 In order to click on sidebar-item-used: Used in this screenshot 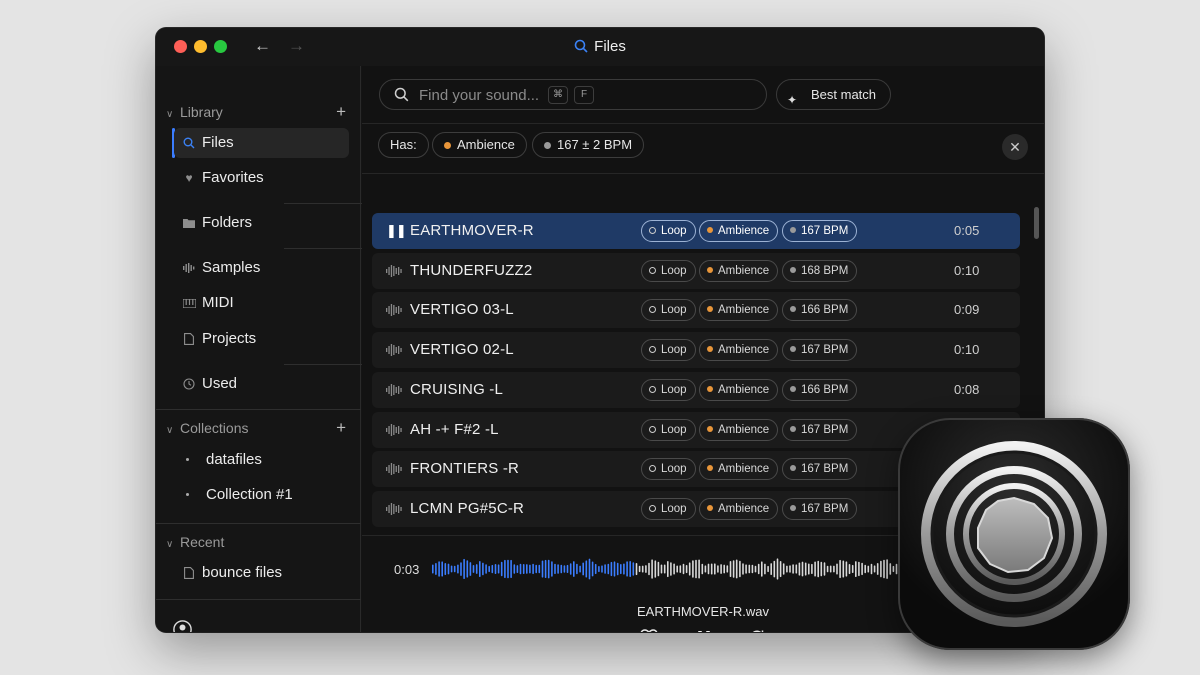, I will do `click(261, 384)`.